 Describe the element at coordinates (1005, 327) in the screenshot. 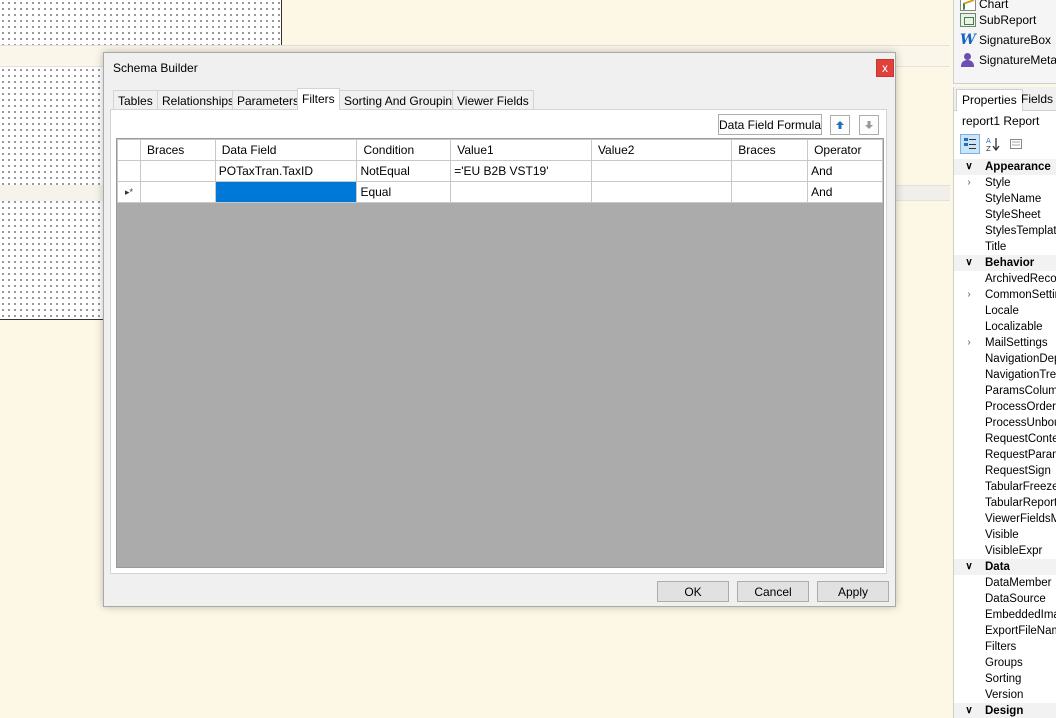

I see `property-row: Localizable` at that location.